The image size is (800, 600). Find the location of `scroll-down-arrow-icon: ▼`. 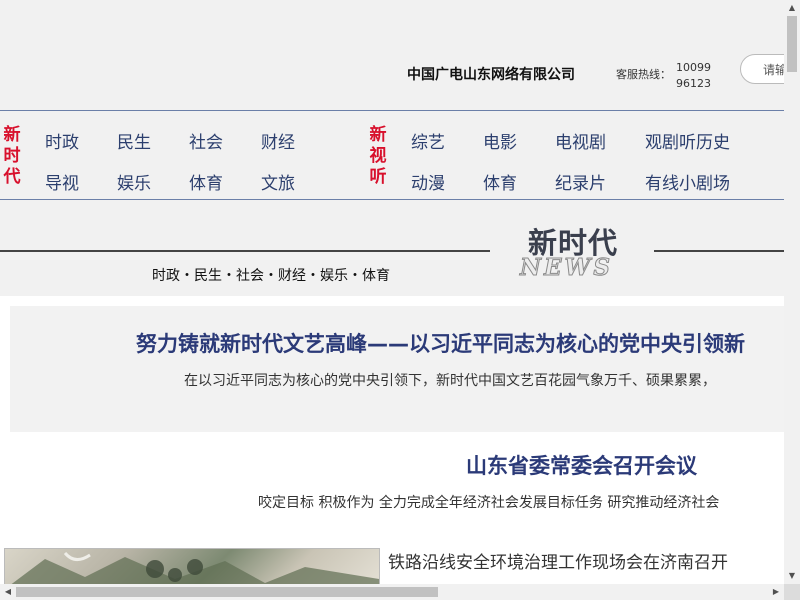

scroll-down-arrow-icon: ▼ is located at coordinates (792, 576).